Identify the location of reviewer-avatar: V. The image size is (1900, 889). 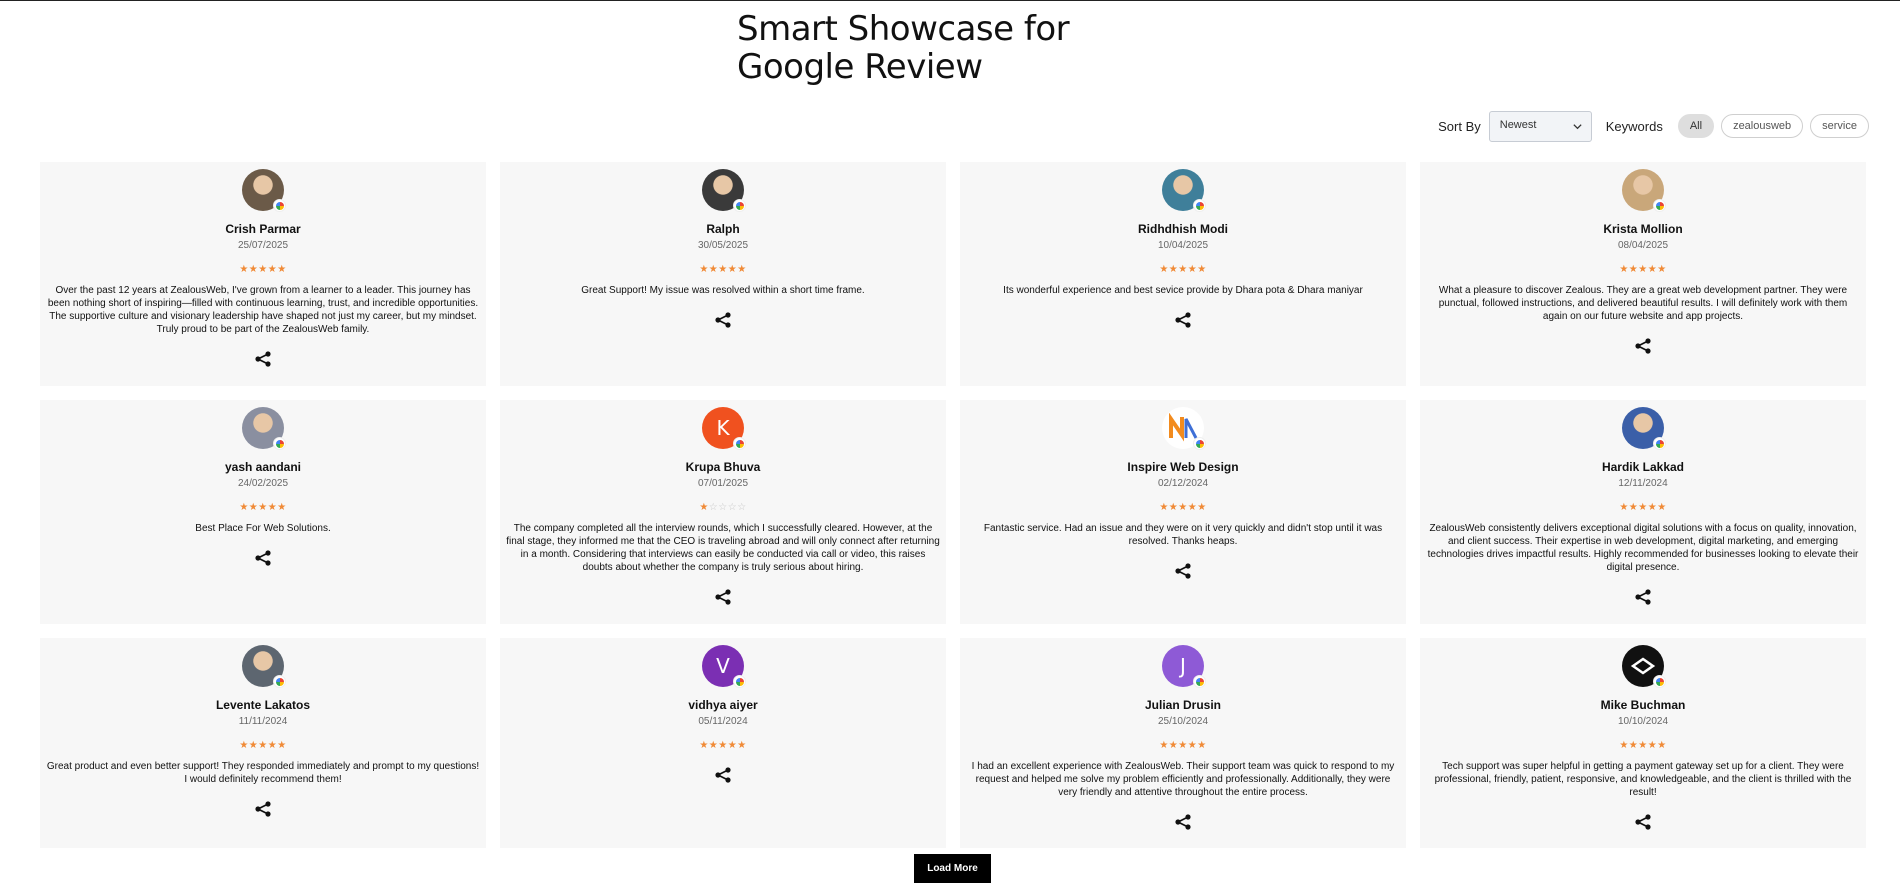
(724, 666).